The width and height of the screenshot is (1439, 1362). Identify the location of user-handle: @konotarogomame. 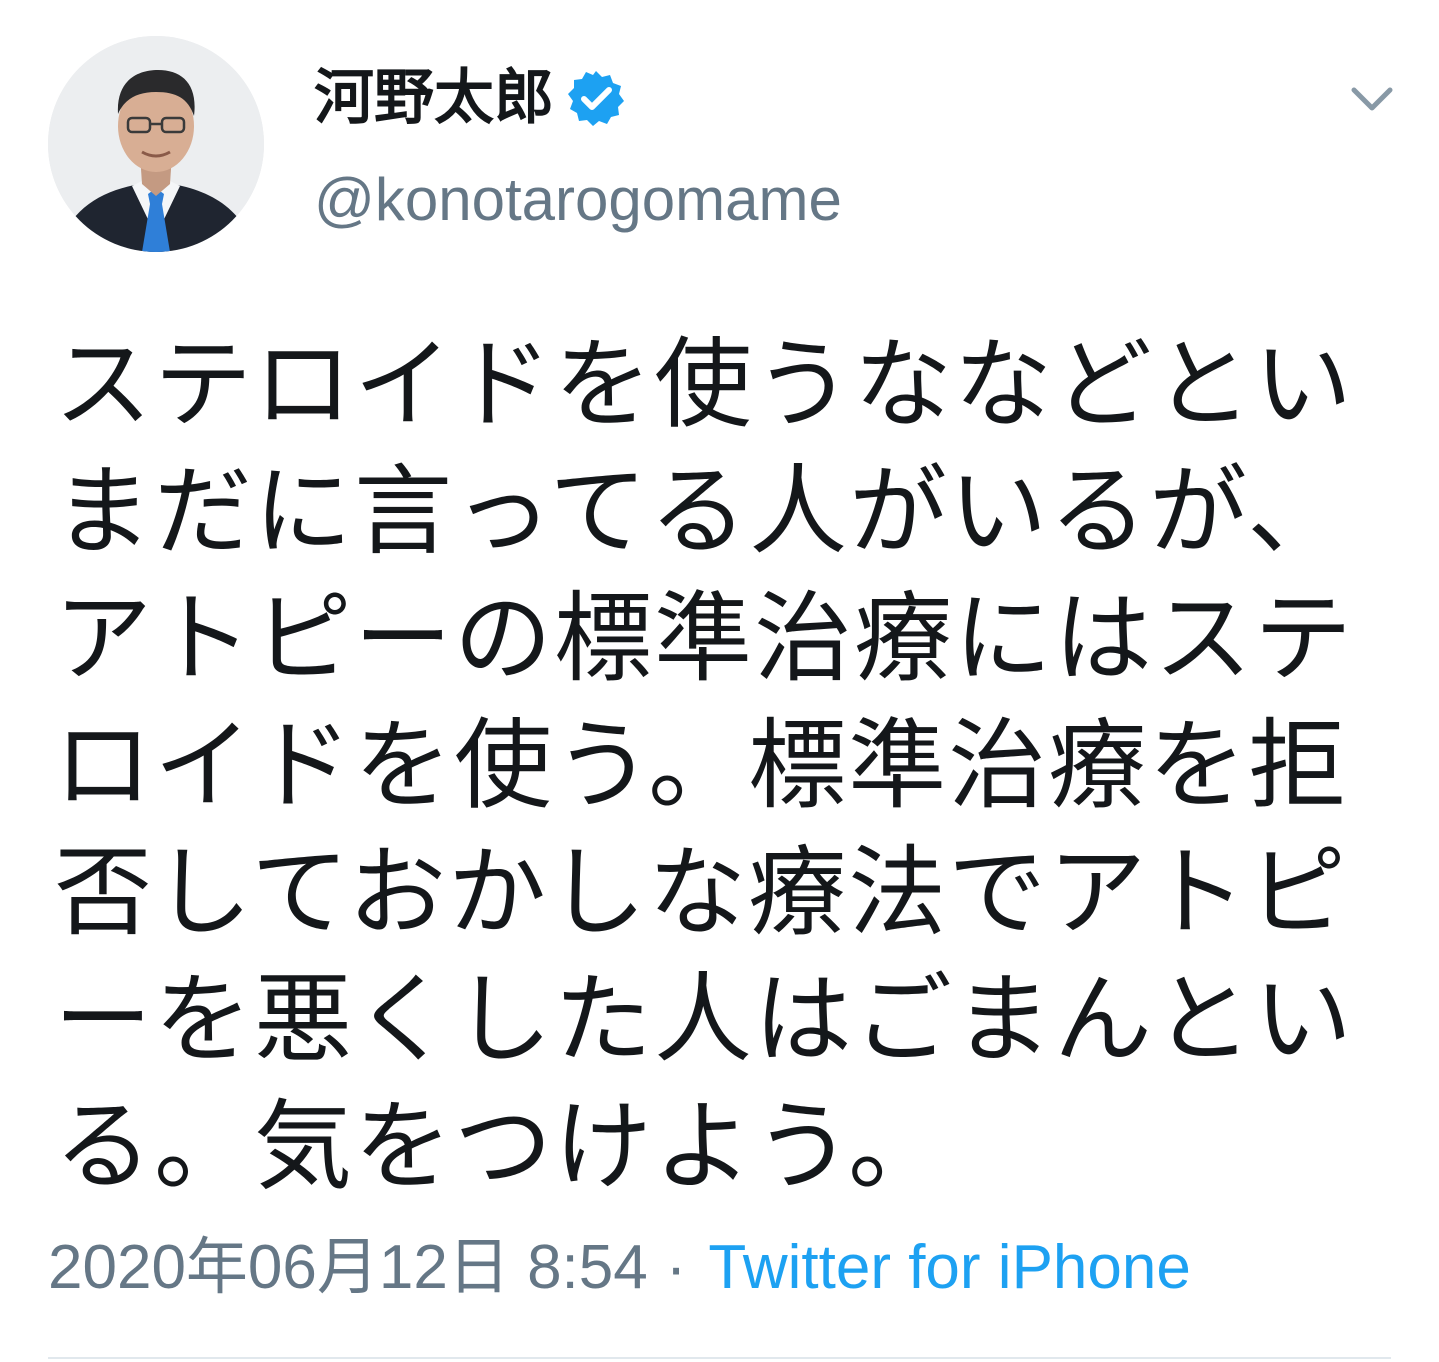
(578, 200).